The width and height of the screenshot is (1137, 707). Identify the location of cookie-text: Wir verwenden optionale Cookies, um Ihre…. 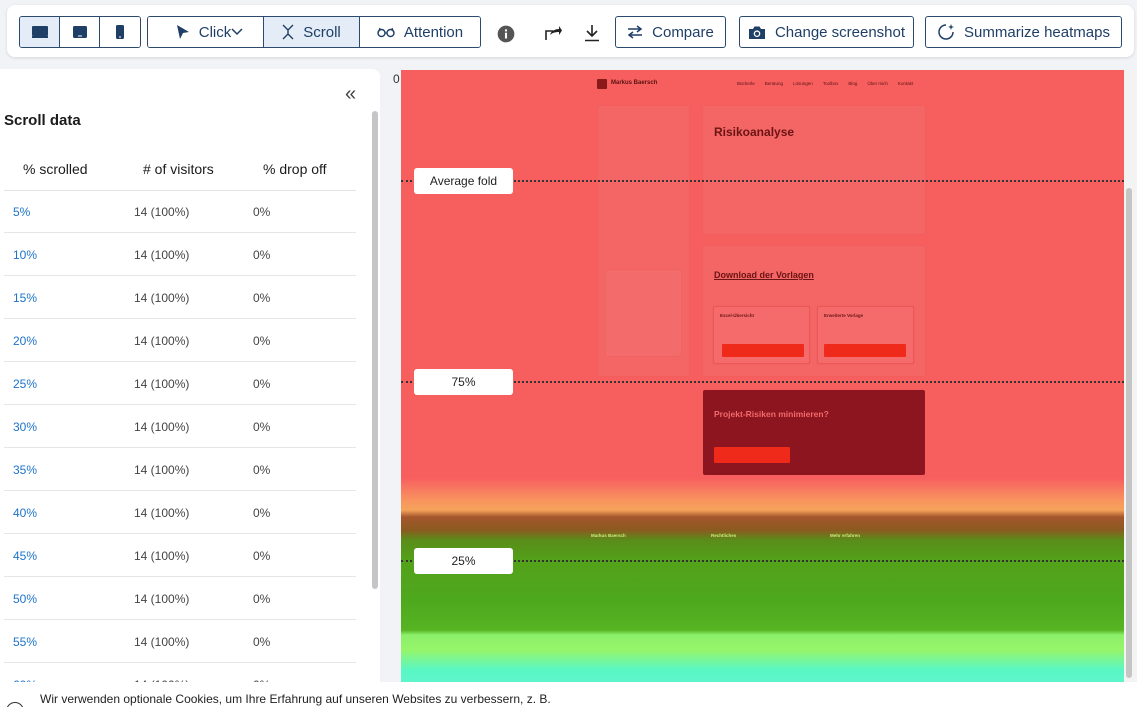
(295, 699).